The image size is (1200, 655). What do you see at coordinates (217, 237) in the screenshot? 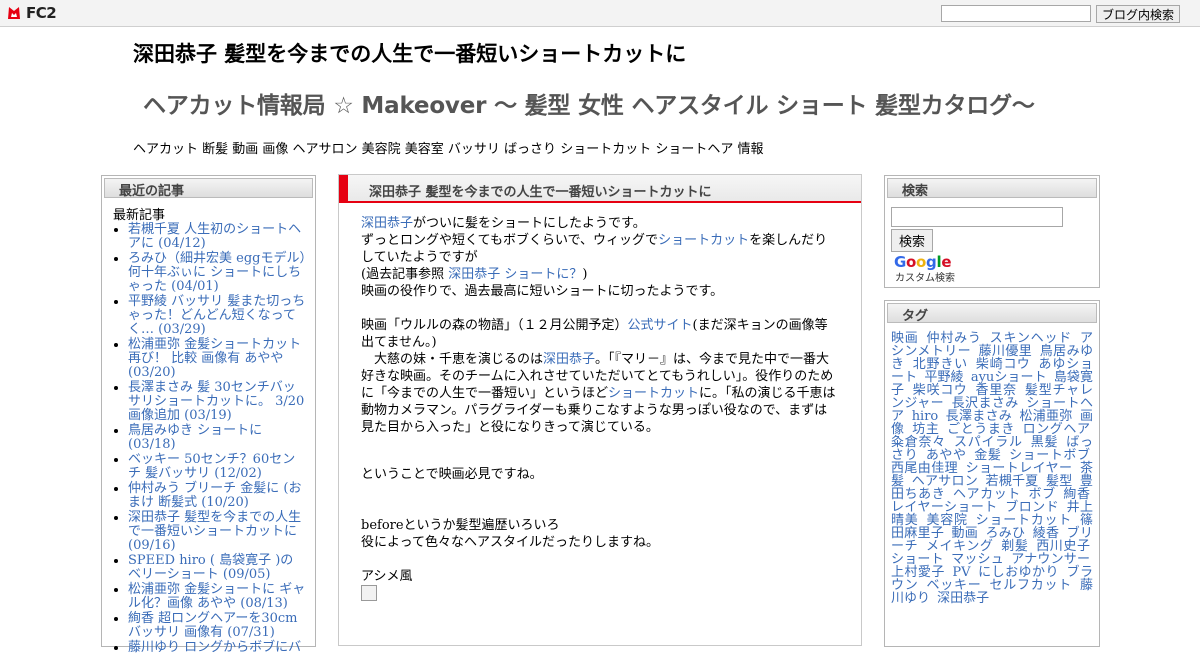
I see `recent-post-item: 若槻千夏 人生初のショートヘアに (04/12)` at bounding box center [217, 237].